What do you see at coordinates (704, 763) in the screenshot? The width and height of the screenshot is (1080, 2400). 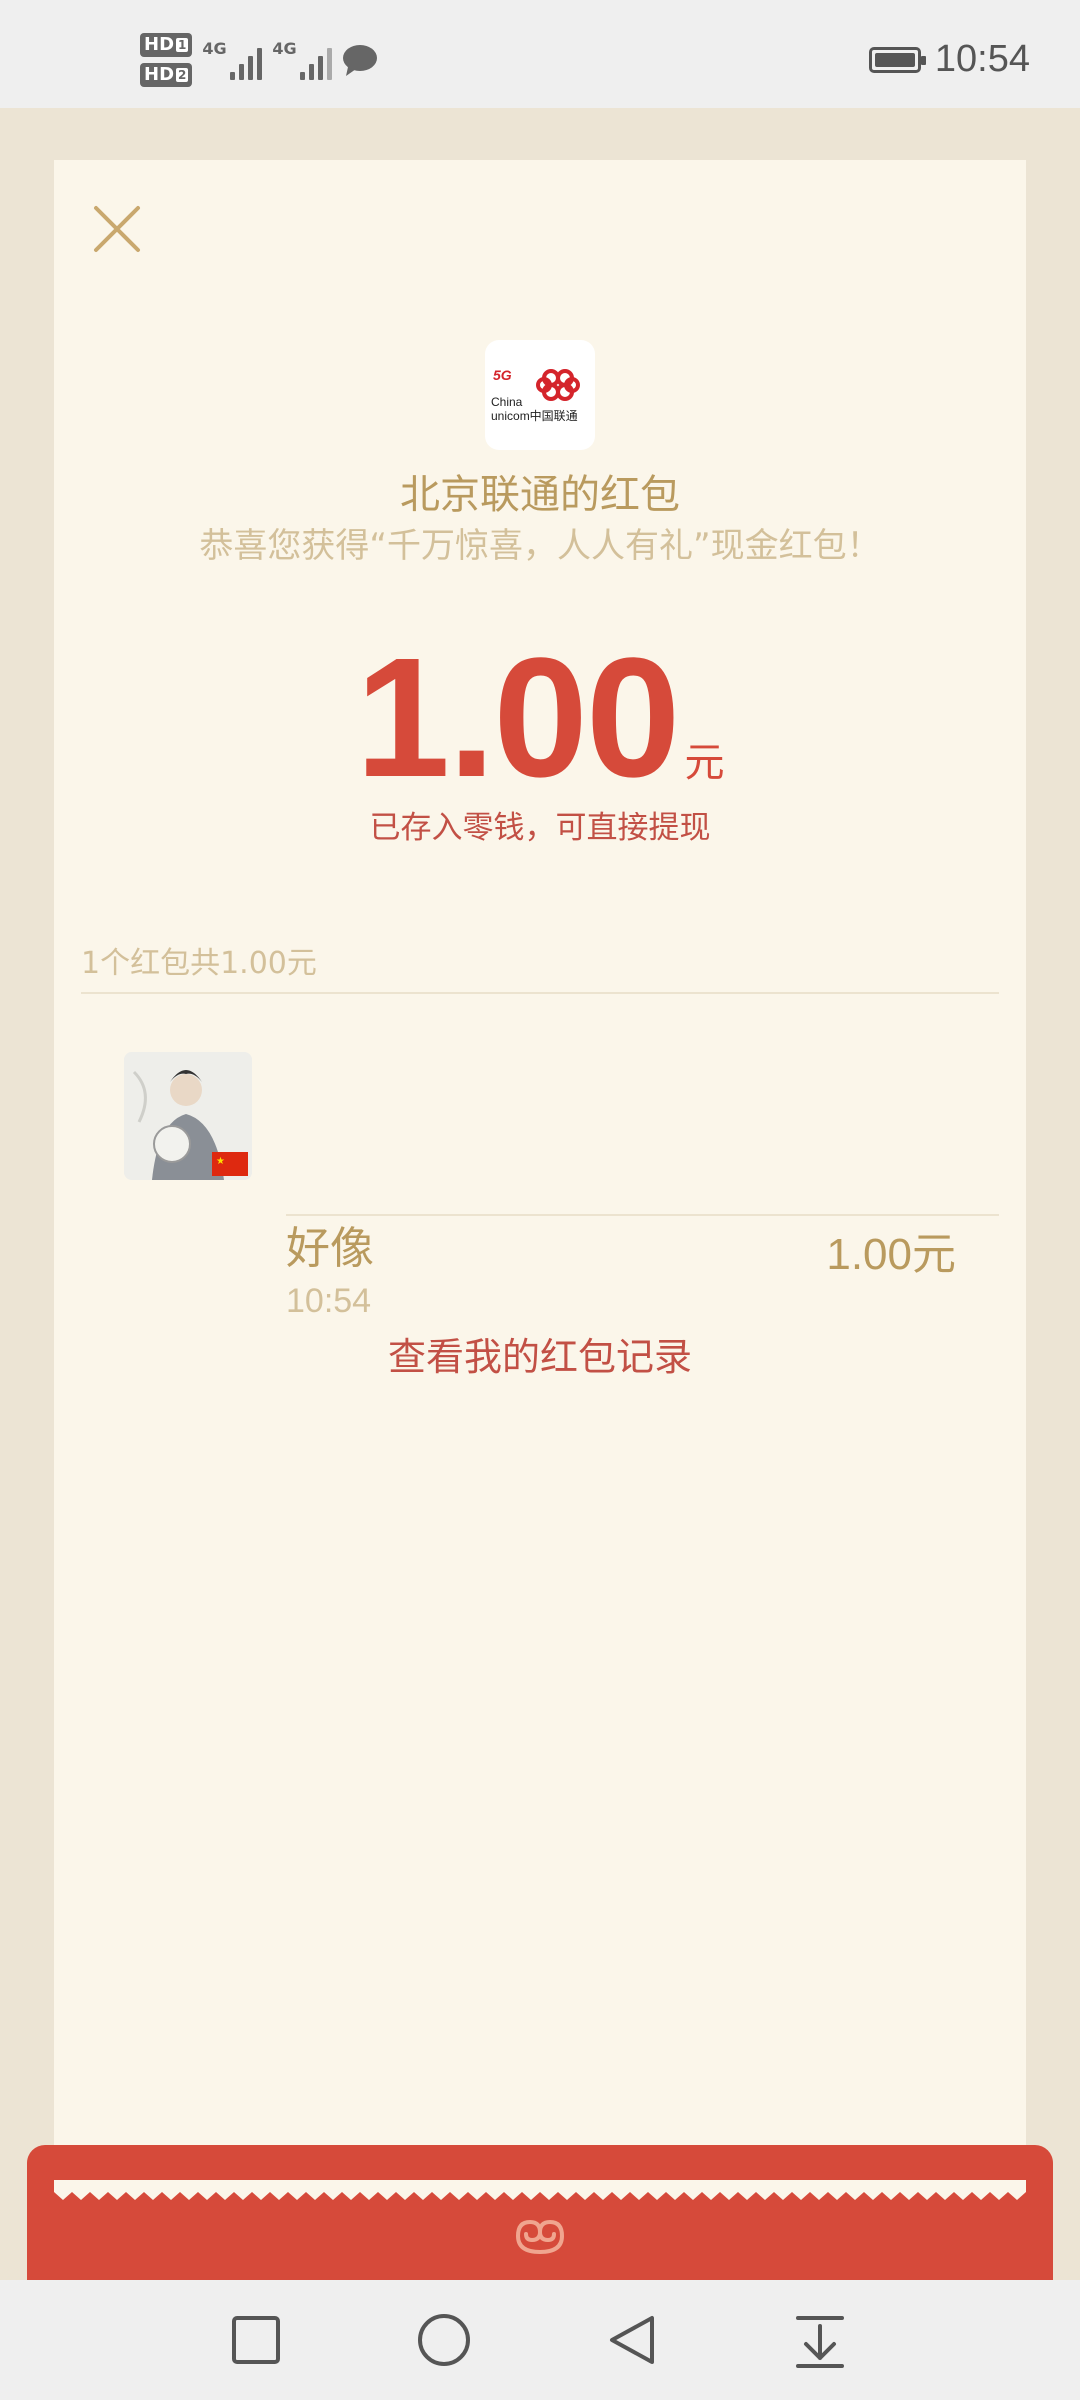 I see `amount-currency: 元` at bounding box center [704, 763].